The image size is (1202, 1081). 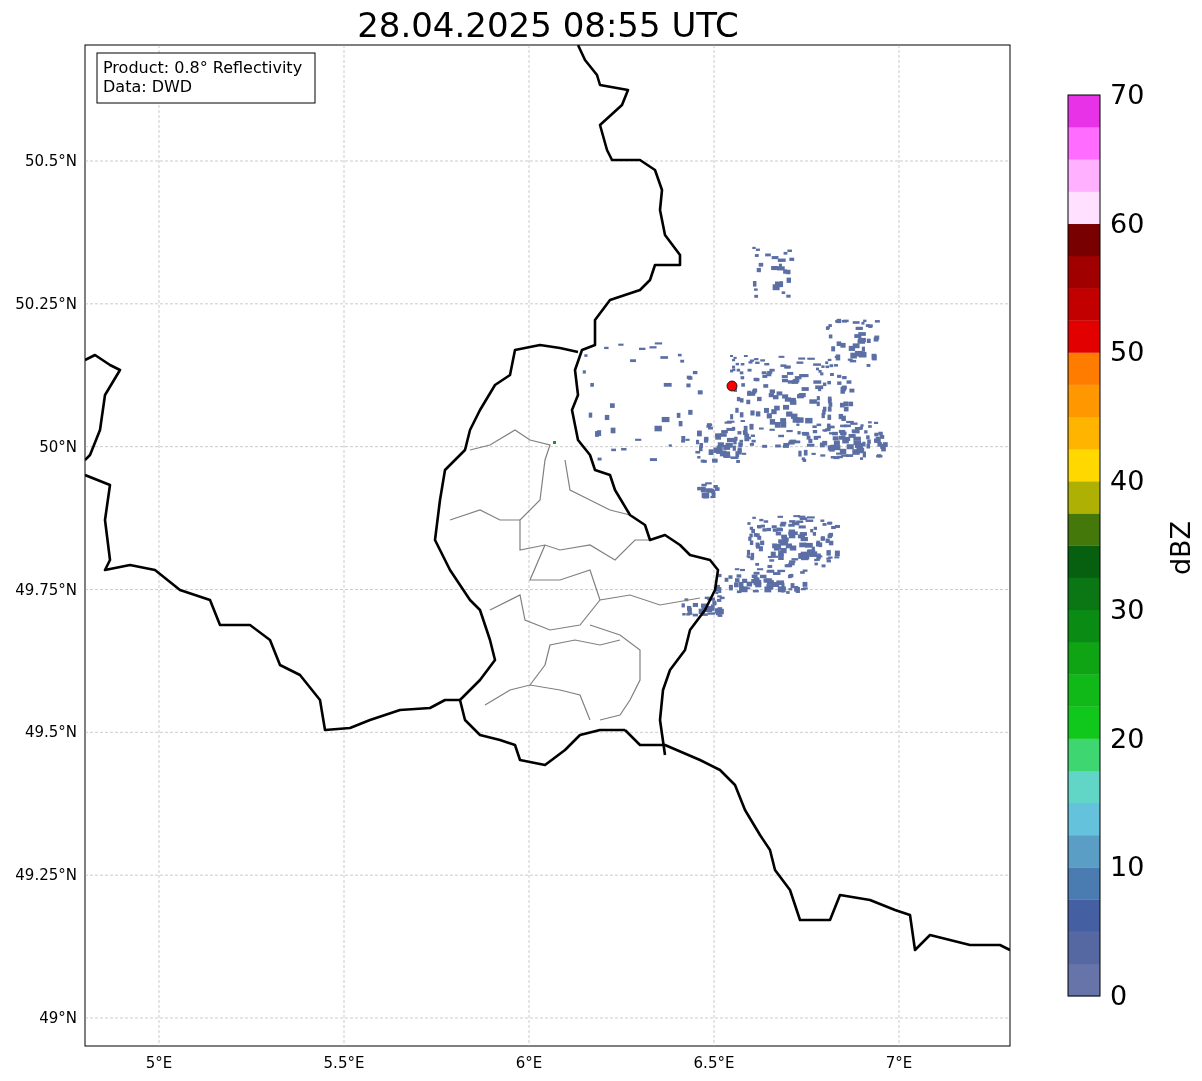 What do you see at coordinates (58, 1018) in the screenshot?
I see `y-tick-label: 49°N` at bounding box center [58, 1018].